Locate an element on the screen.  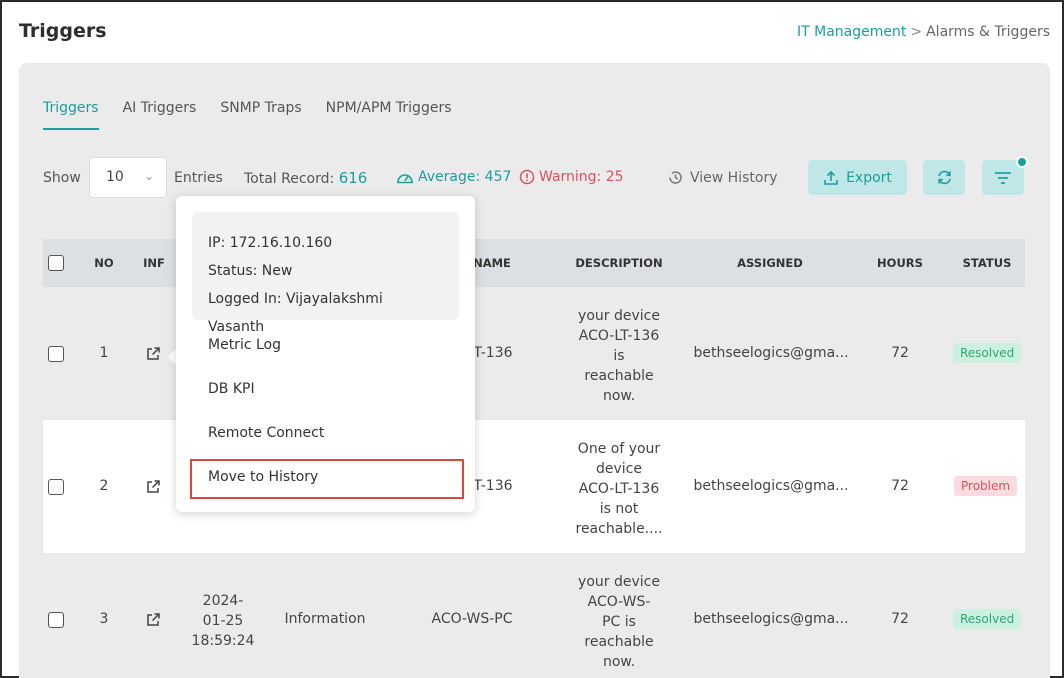
view-history-button: View History is located at coordinates (722, 177).